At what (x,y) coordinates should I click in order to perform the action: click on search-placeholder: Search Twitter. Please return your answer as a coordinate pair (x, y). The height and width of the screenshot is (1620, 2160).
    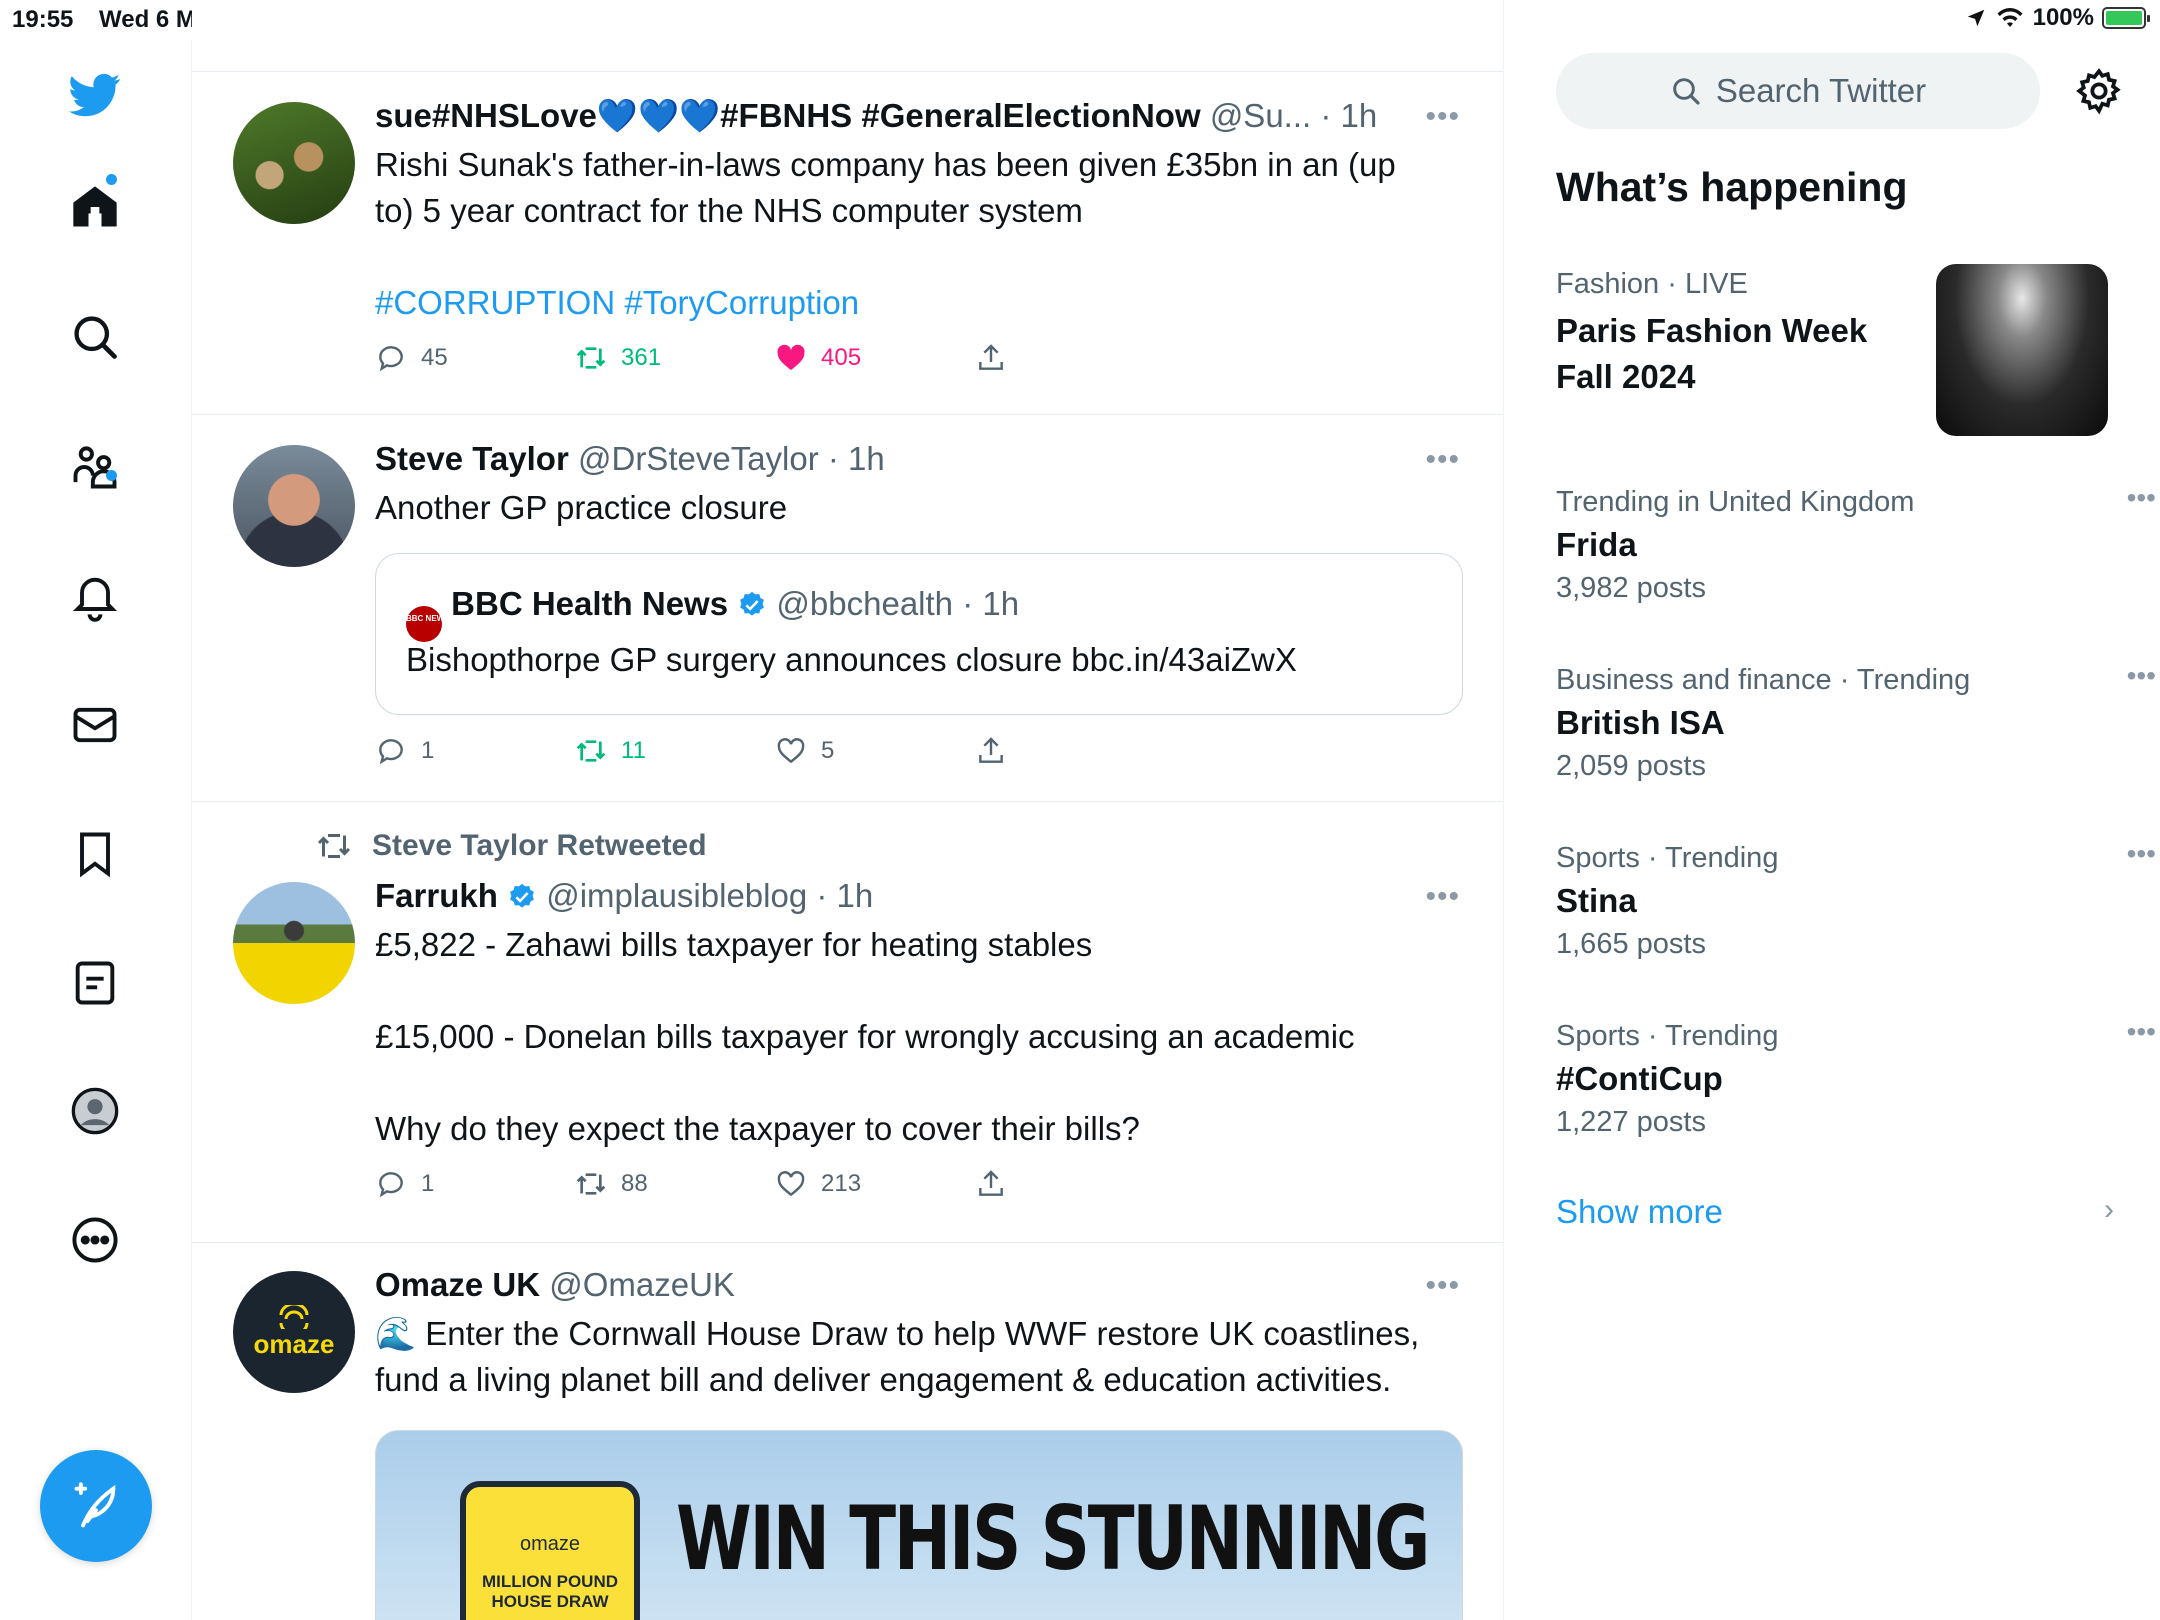
    Looking at the image, I should click on (1821, 90).